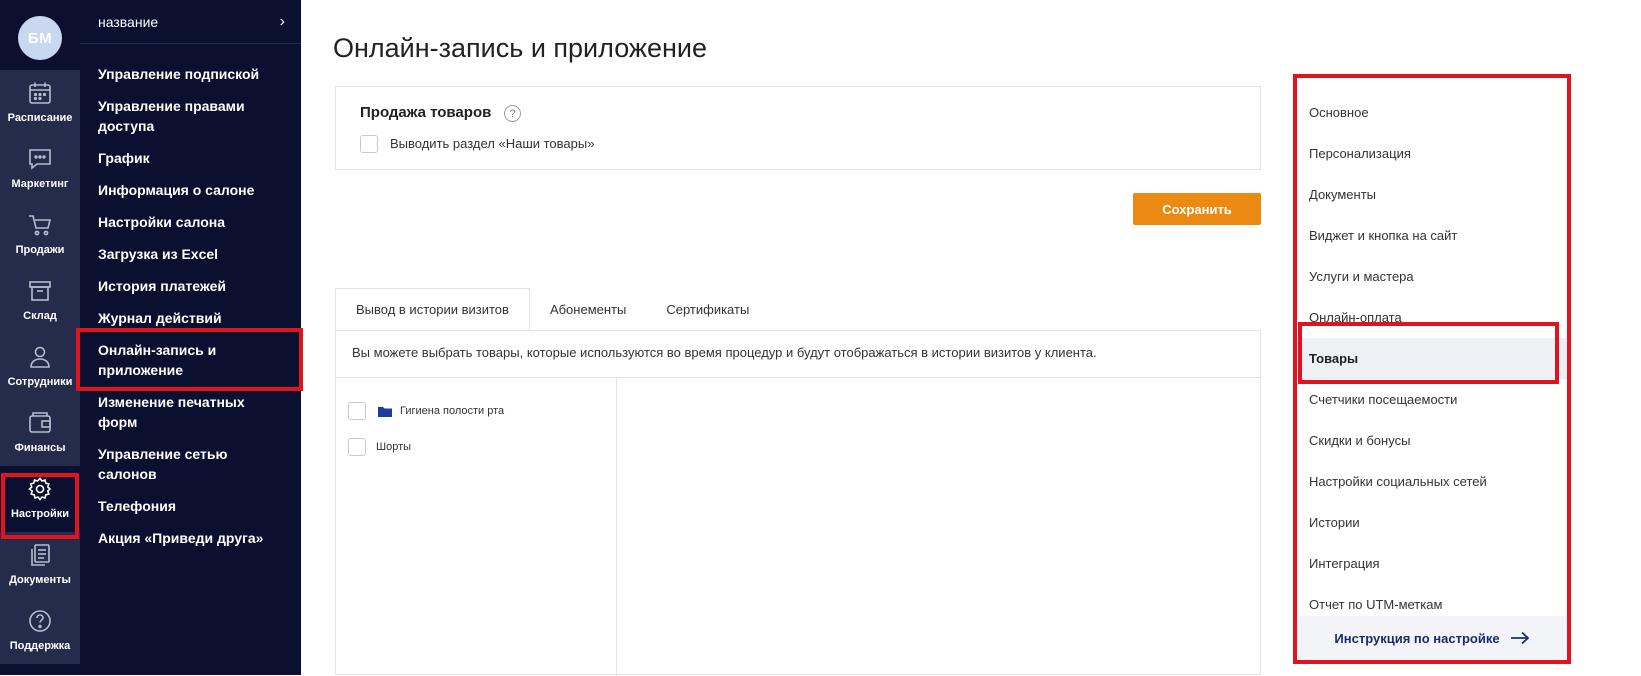 The width and height of the screenshot is (1641, 676). I want to click on setup-guide-label: Инструкция по настройке, so click(1417, 638).